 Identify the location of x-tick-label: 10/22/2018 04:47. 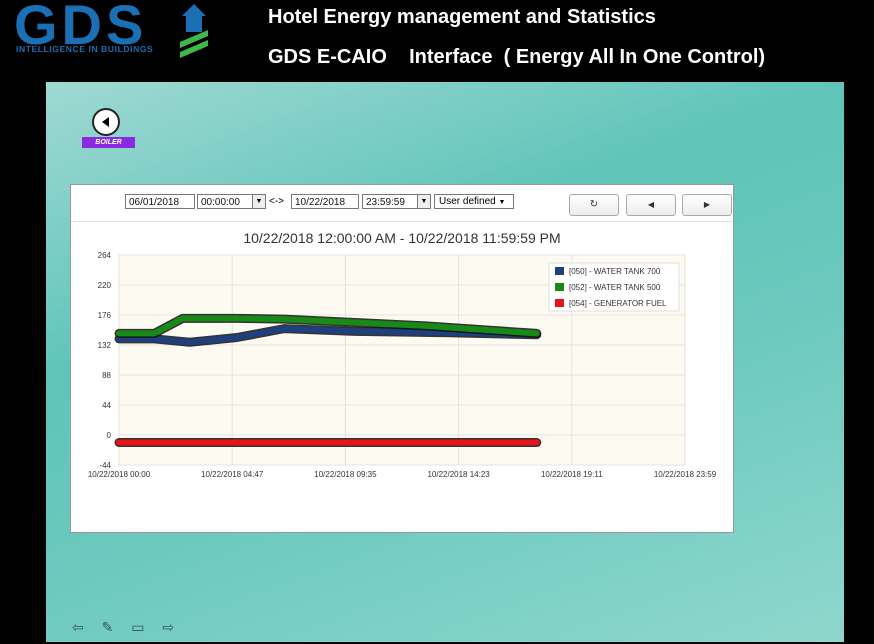
(232, 474).